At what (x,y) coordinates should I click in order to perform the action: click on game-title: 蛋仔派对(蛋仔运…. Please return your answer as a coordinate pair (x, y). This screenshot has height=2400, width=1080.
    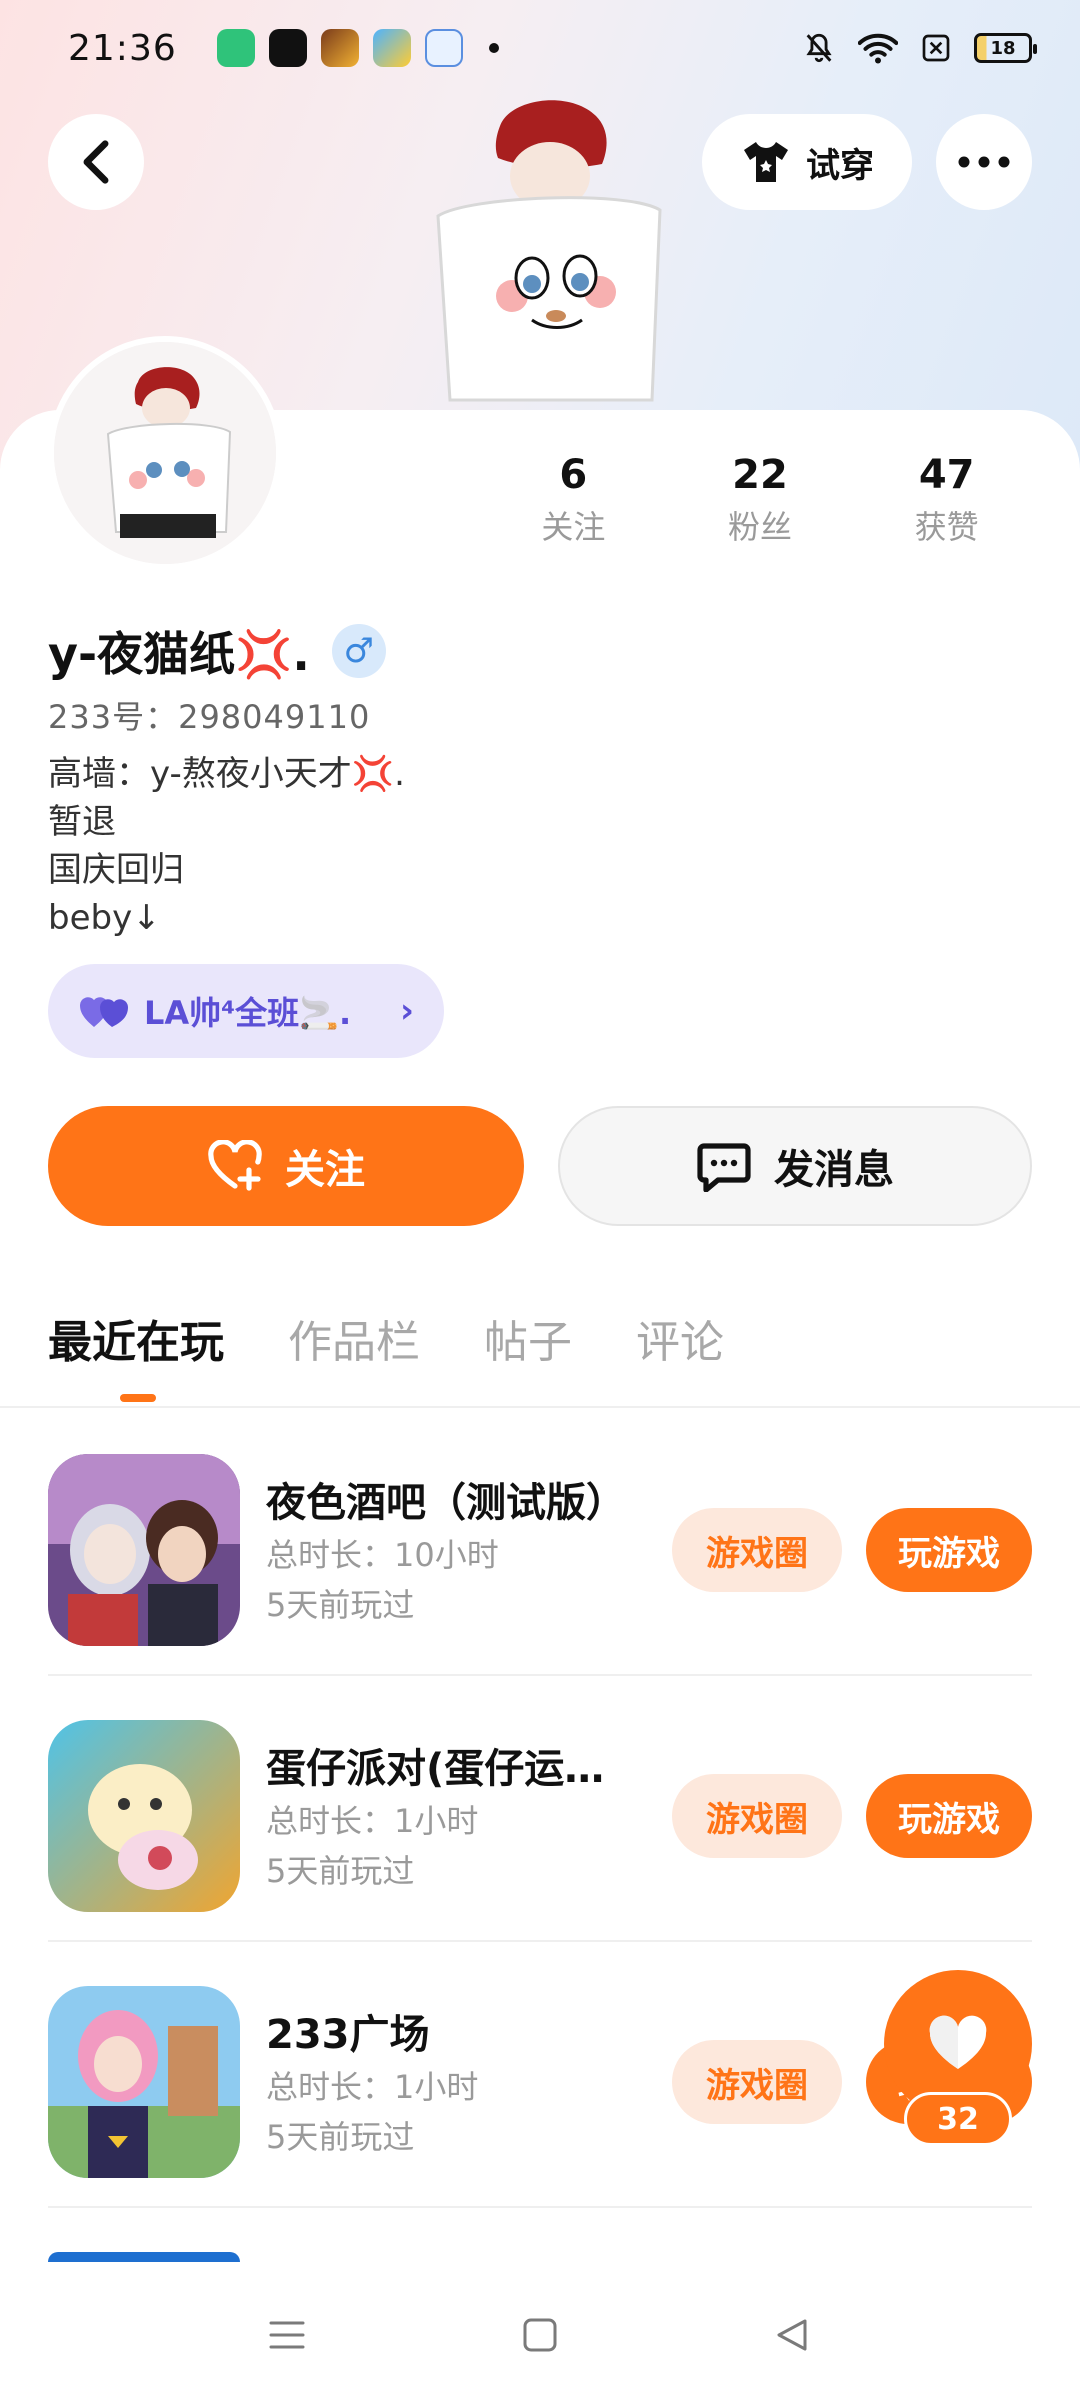
    Looking at the image, I should click on (435, 1769).